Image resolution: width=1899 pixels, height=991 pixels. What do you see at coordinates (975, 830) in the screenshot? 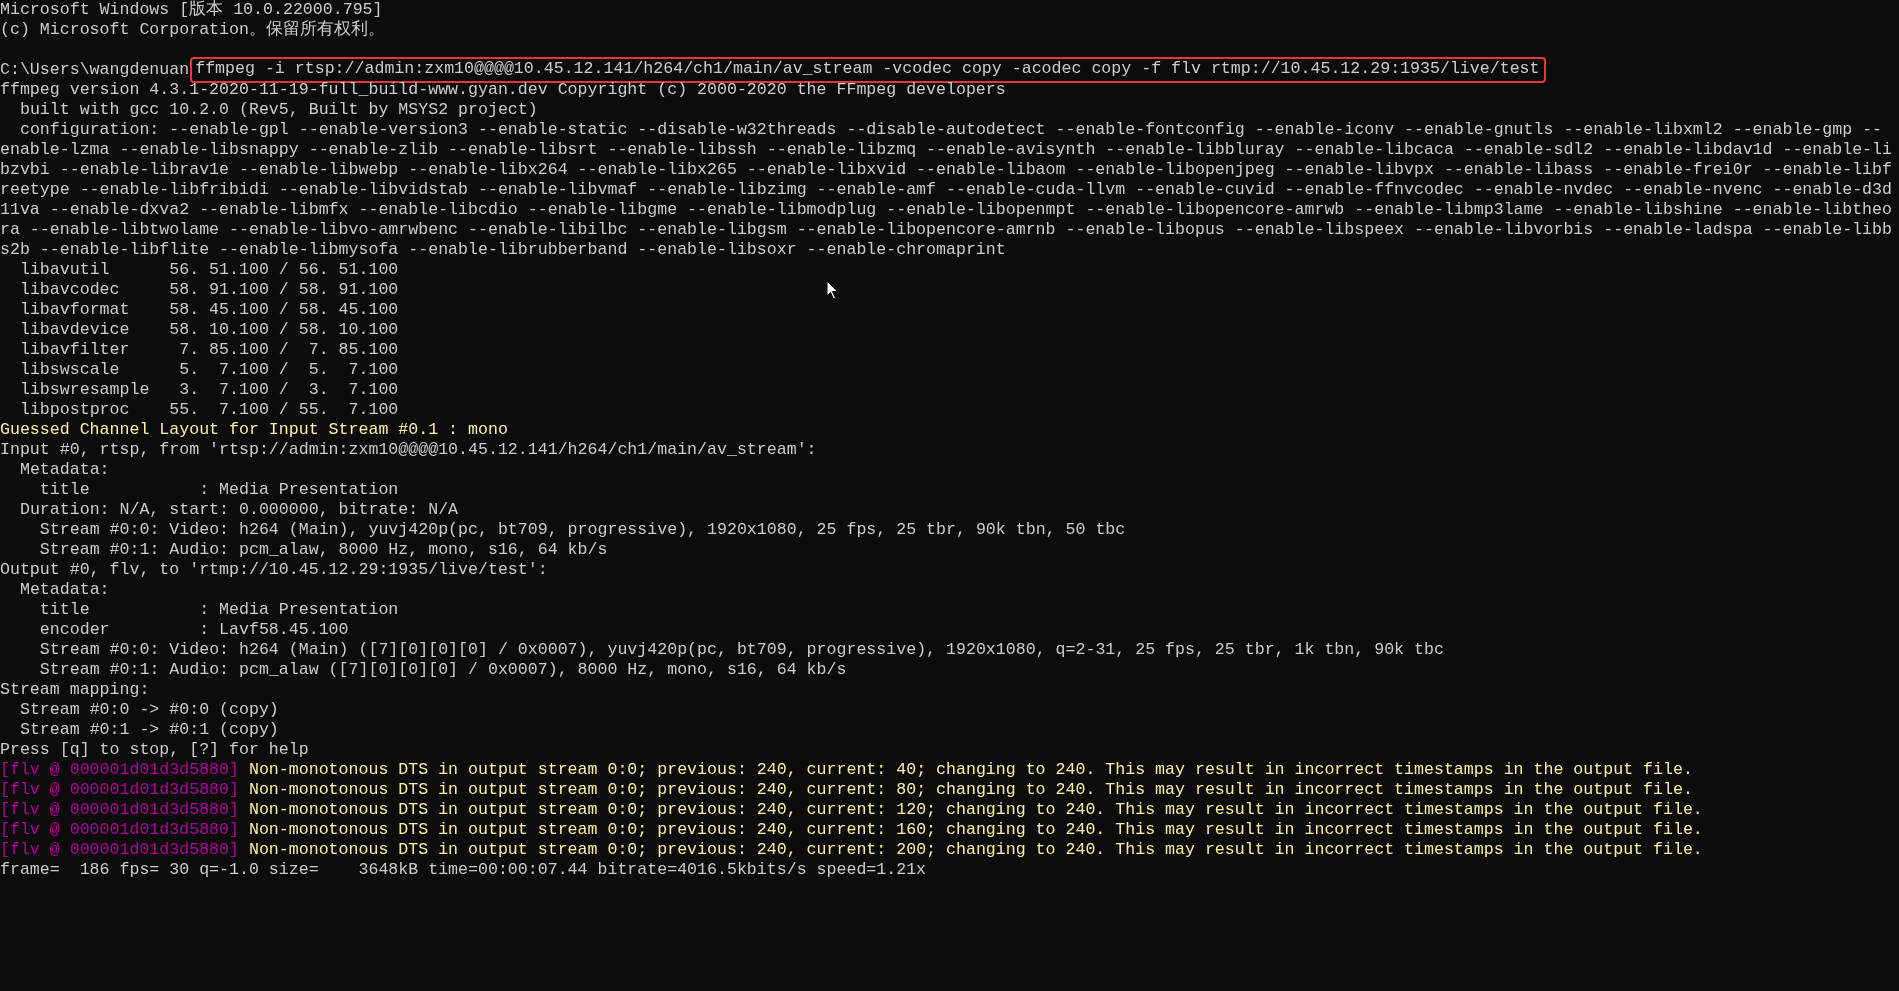
I see `log-message: Non-monotonous DTS in output stream 0:0; previous: 240, current: 160; changing to 240. This may result in incorrect timestamps in the output file.` at bounding box center [975, 830].